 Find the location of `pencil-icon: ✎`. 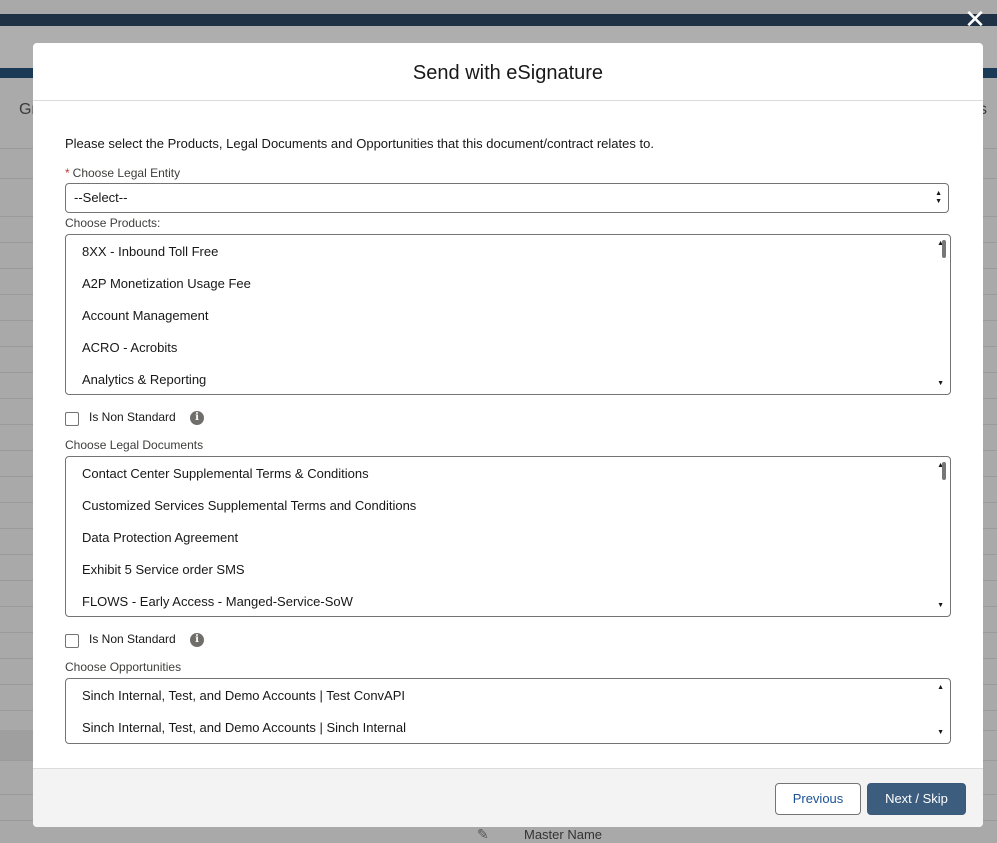

pencil-icon: ✎ is located at coordinates (483, 834).